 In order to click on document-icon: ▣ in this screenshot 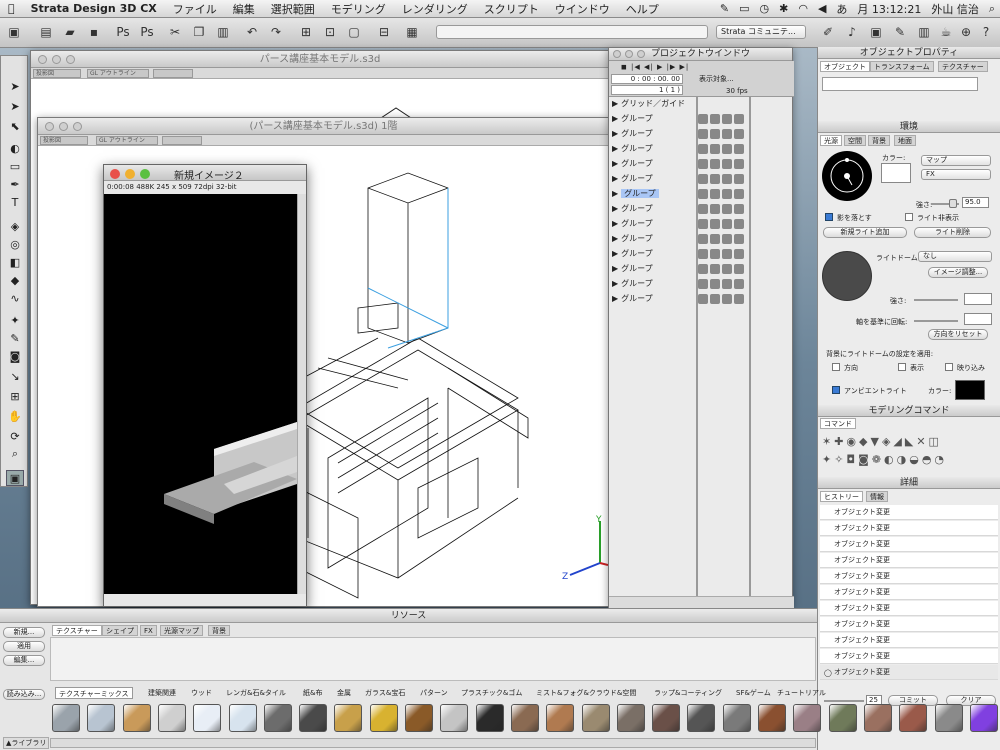, I will do `click(14, 32)`.